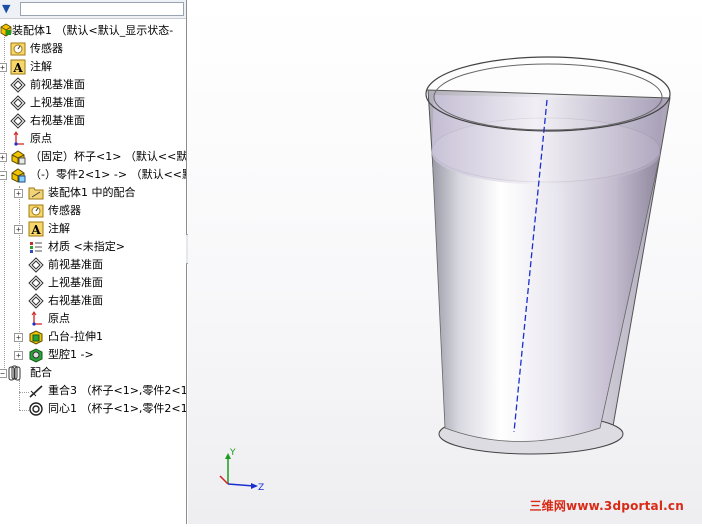  What do you see at coordinates (261, 488) in the screenshot?
I see `triad-z-label: Z` at bounding box center [261, 488].